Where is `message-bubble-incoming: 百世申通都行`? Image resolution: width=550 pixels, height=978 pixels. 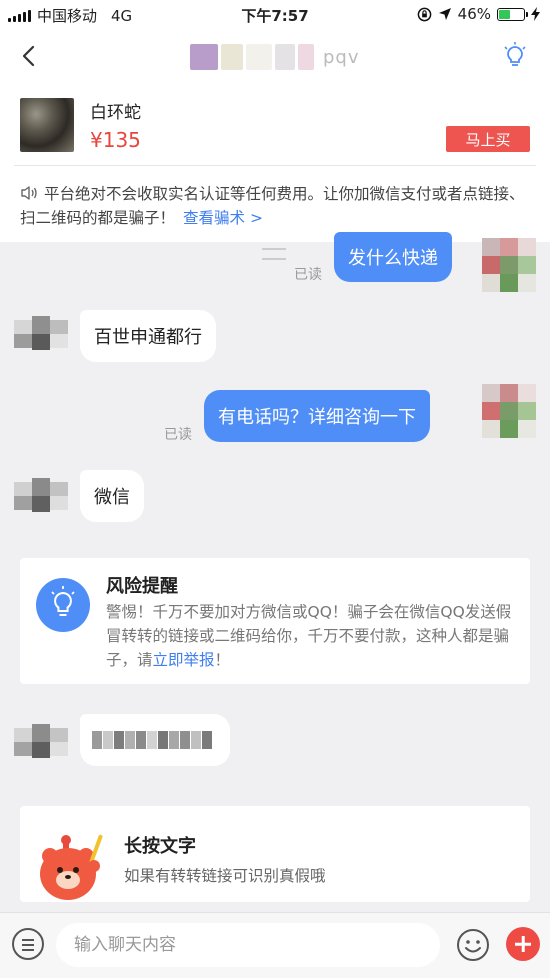 message-bubble-incoming: 百世申通都行 is located at coordinates (148, 336).